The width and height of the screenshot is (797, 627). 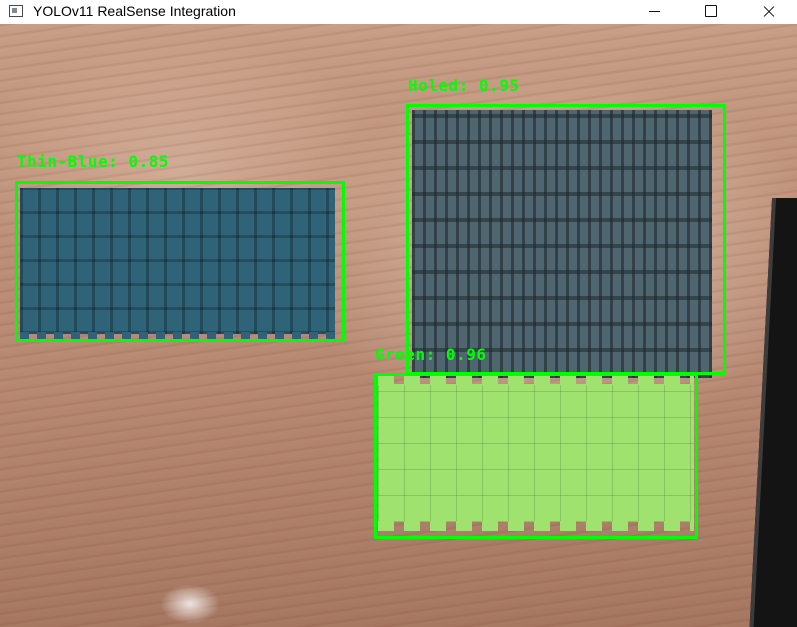 I want to click on app-window-icon, so click(x=16, y=11).